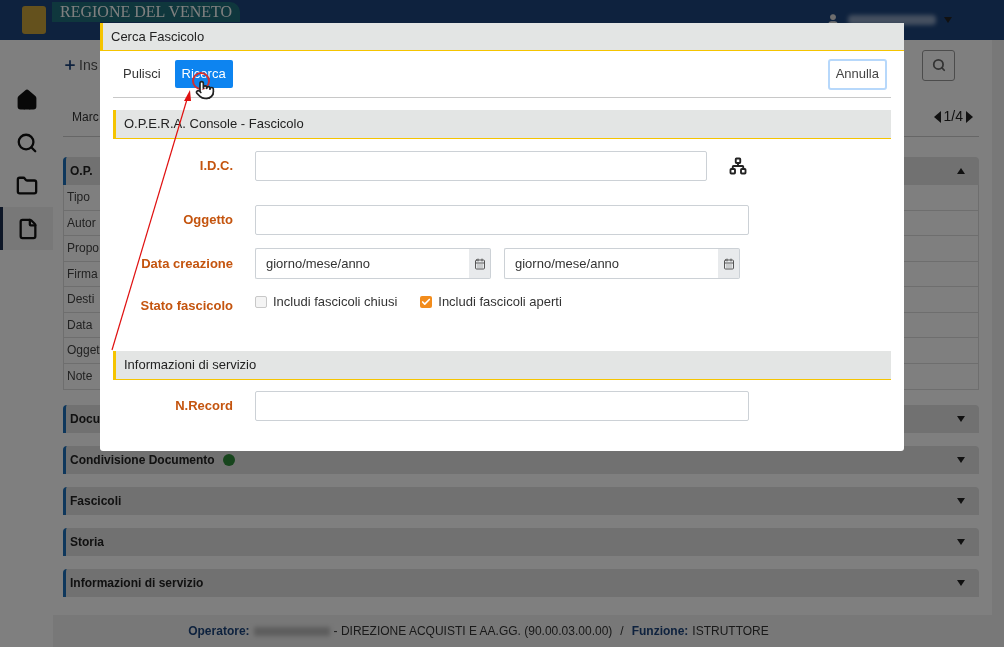 This screenshot has height=647, width=1004. What do you see at coordinates (83, 249) in the screenshot?
I see `row-label: Propo` at bounding box center [83, 249].